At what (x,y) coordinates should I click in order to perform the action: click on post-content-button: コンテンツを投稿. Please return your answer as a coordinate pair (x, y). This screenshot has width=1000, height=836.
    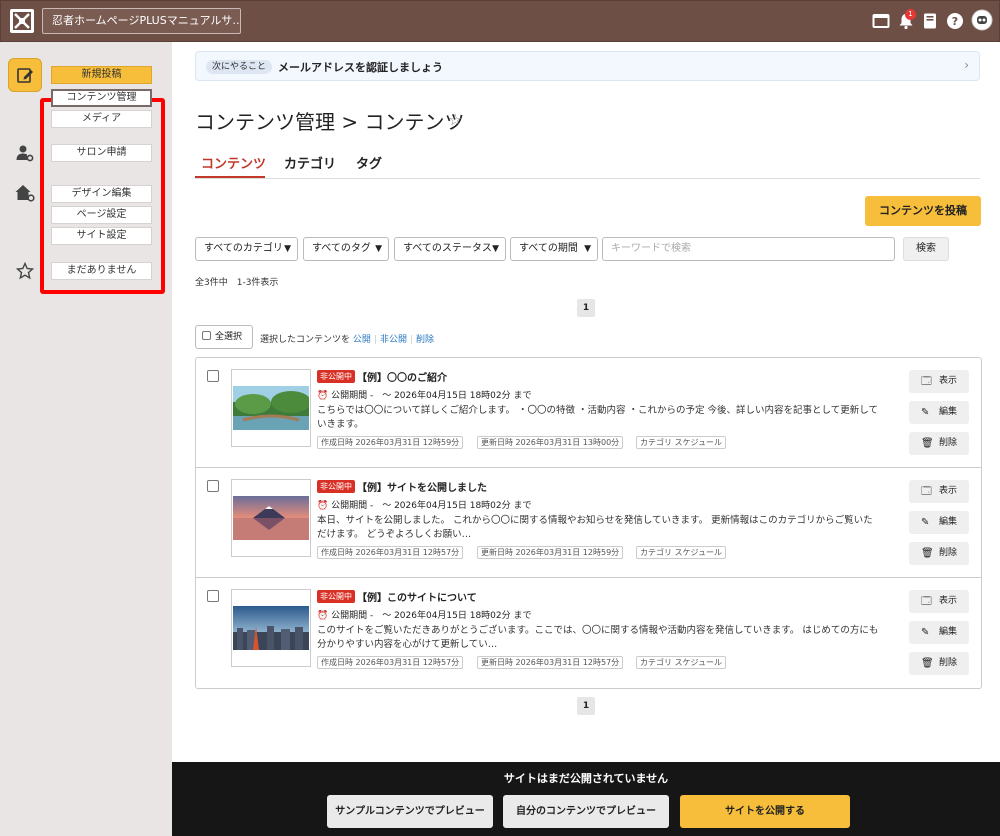
    Looking at the image, I should click on (923, 211).